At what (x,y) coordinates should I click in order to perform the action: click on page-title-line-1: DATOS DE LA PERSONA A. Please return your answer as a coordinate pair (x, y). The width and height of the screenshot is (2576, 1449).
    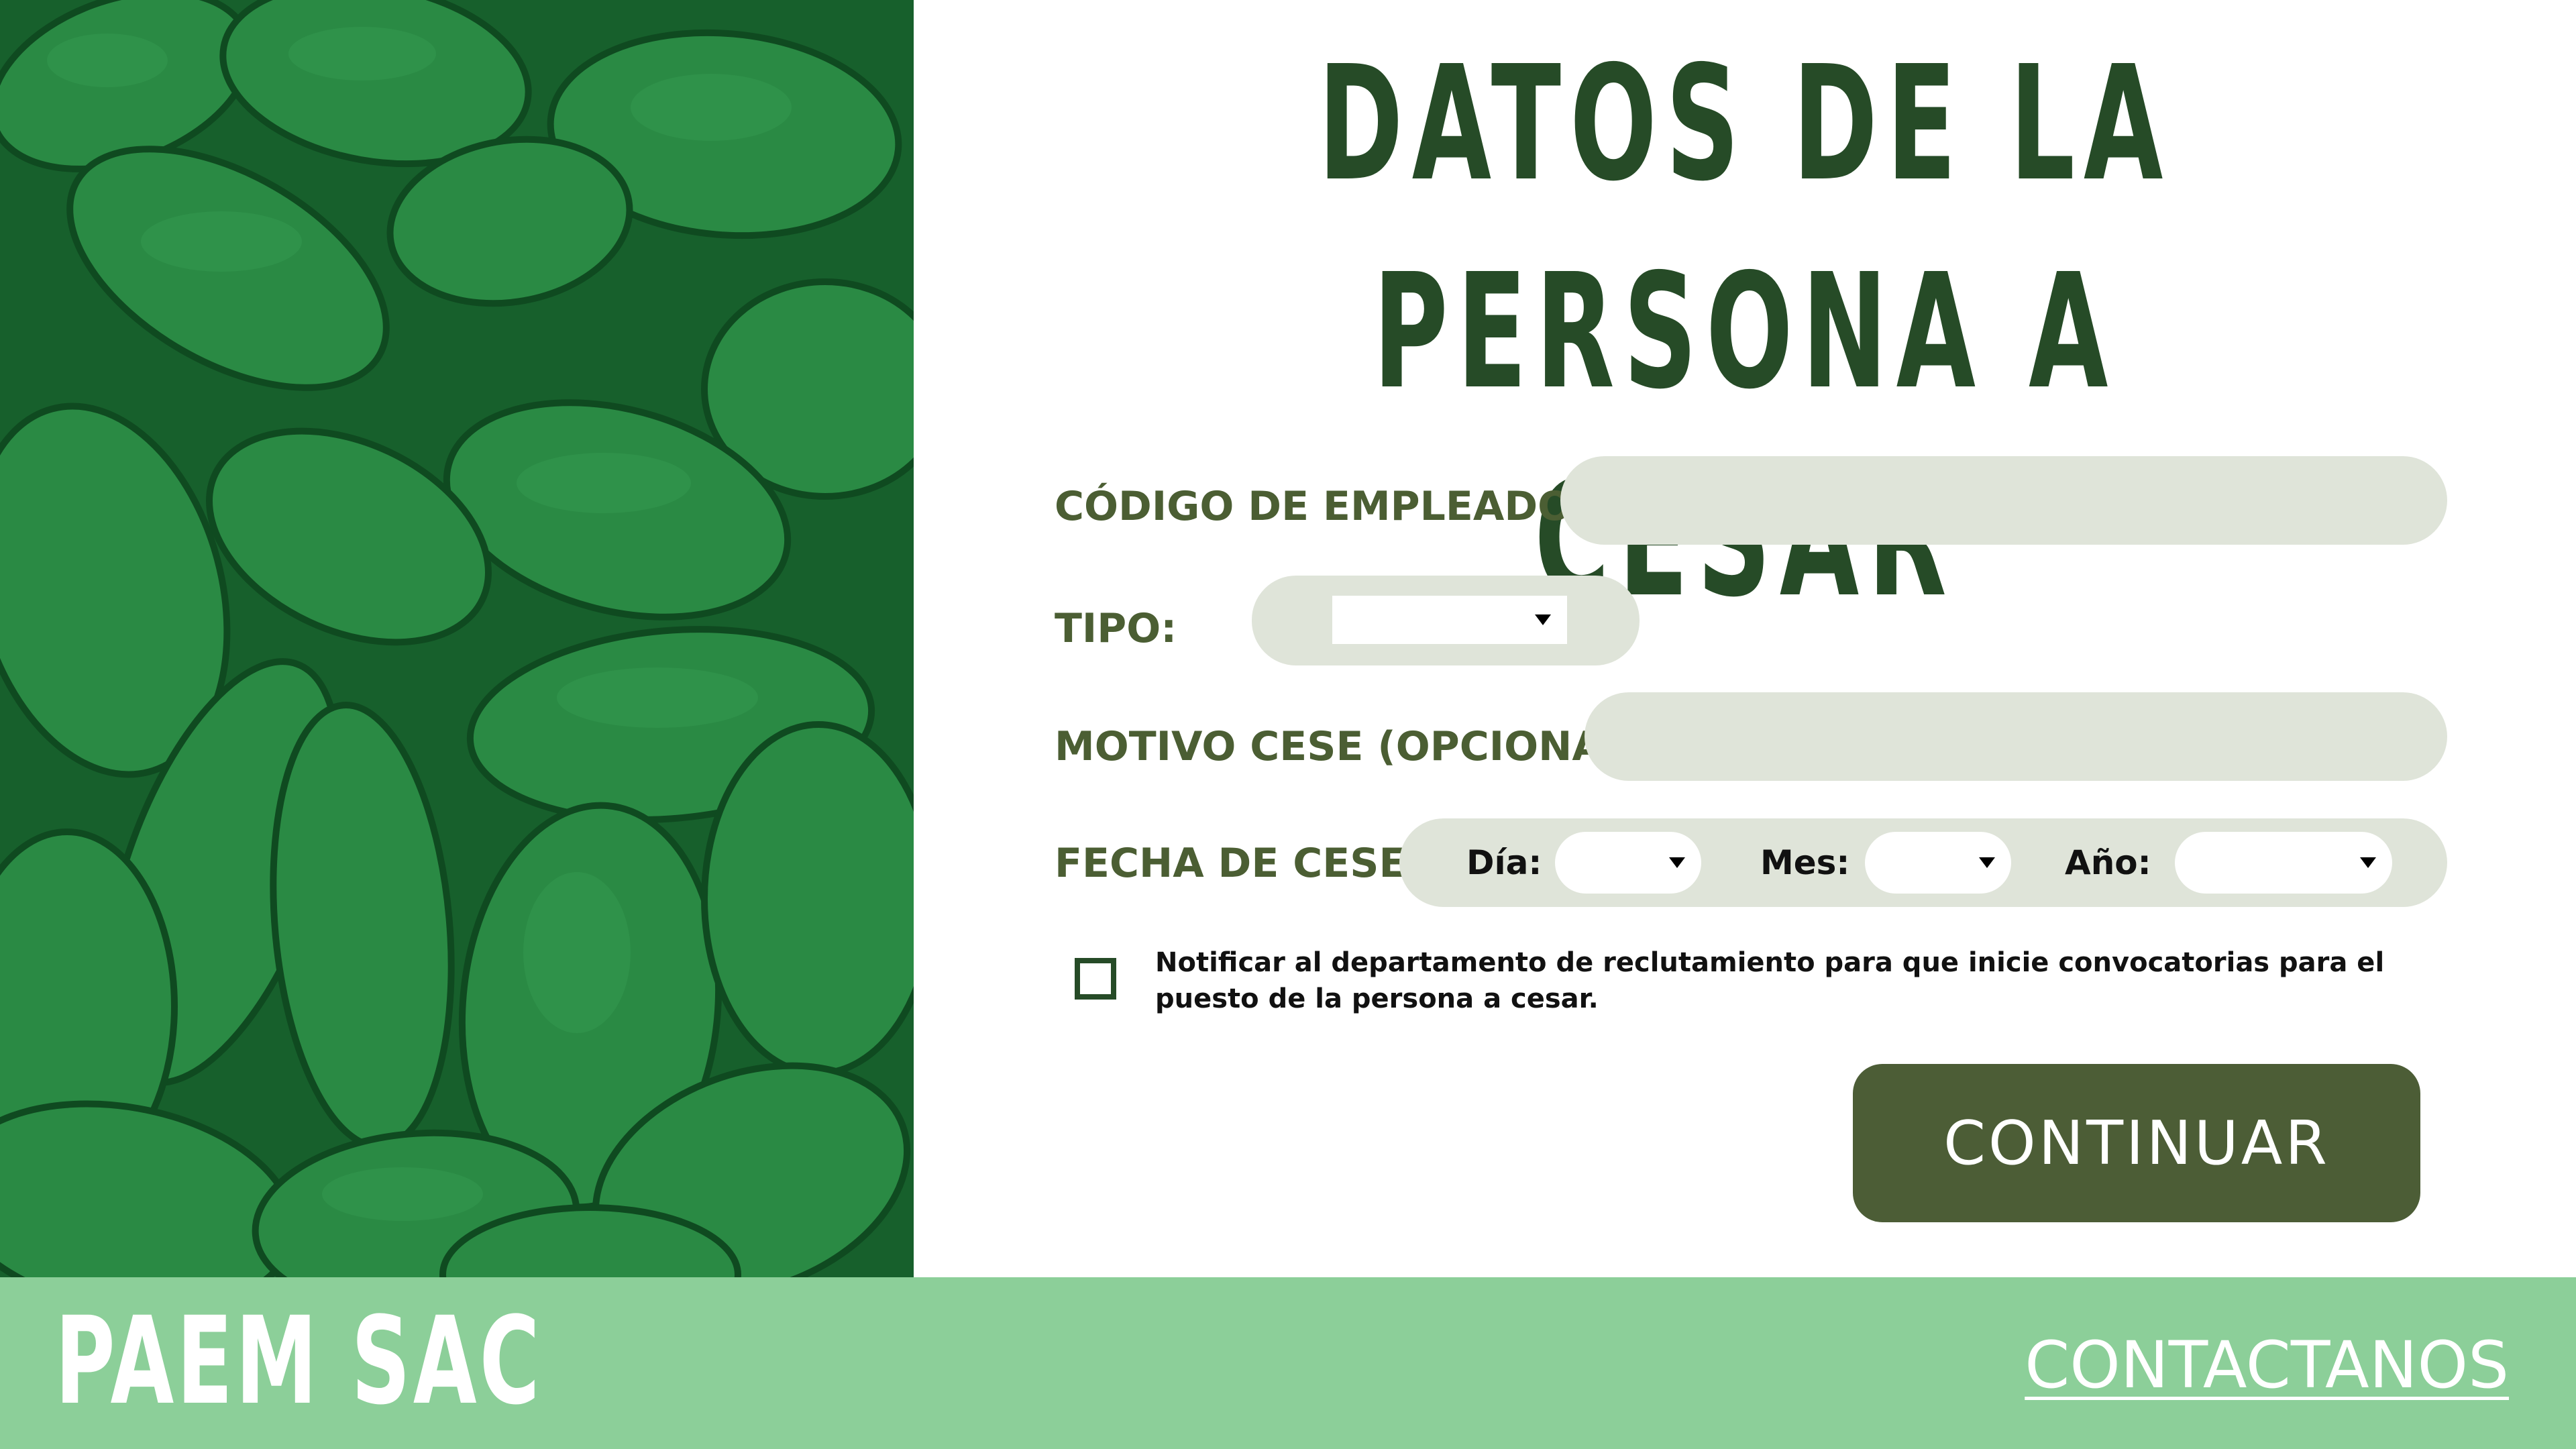
    Looking at the image, I should click on (1745, 228).